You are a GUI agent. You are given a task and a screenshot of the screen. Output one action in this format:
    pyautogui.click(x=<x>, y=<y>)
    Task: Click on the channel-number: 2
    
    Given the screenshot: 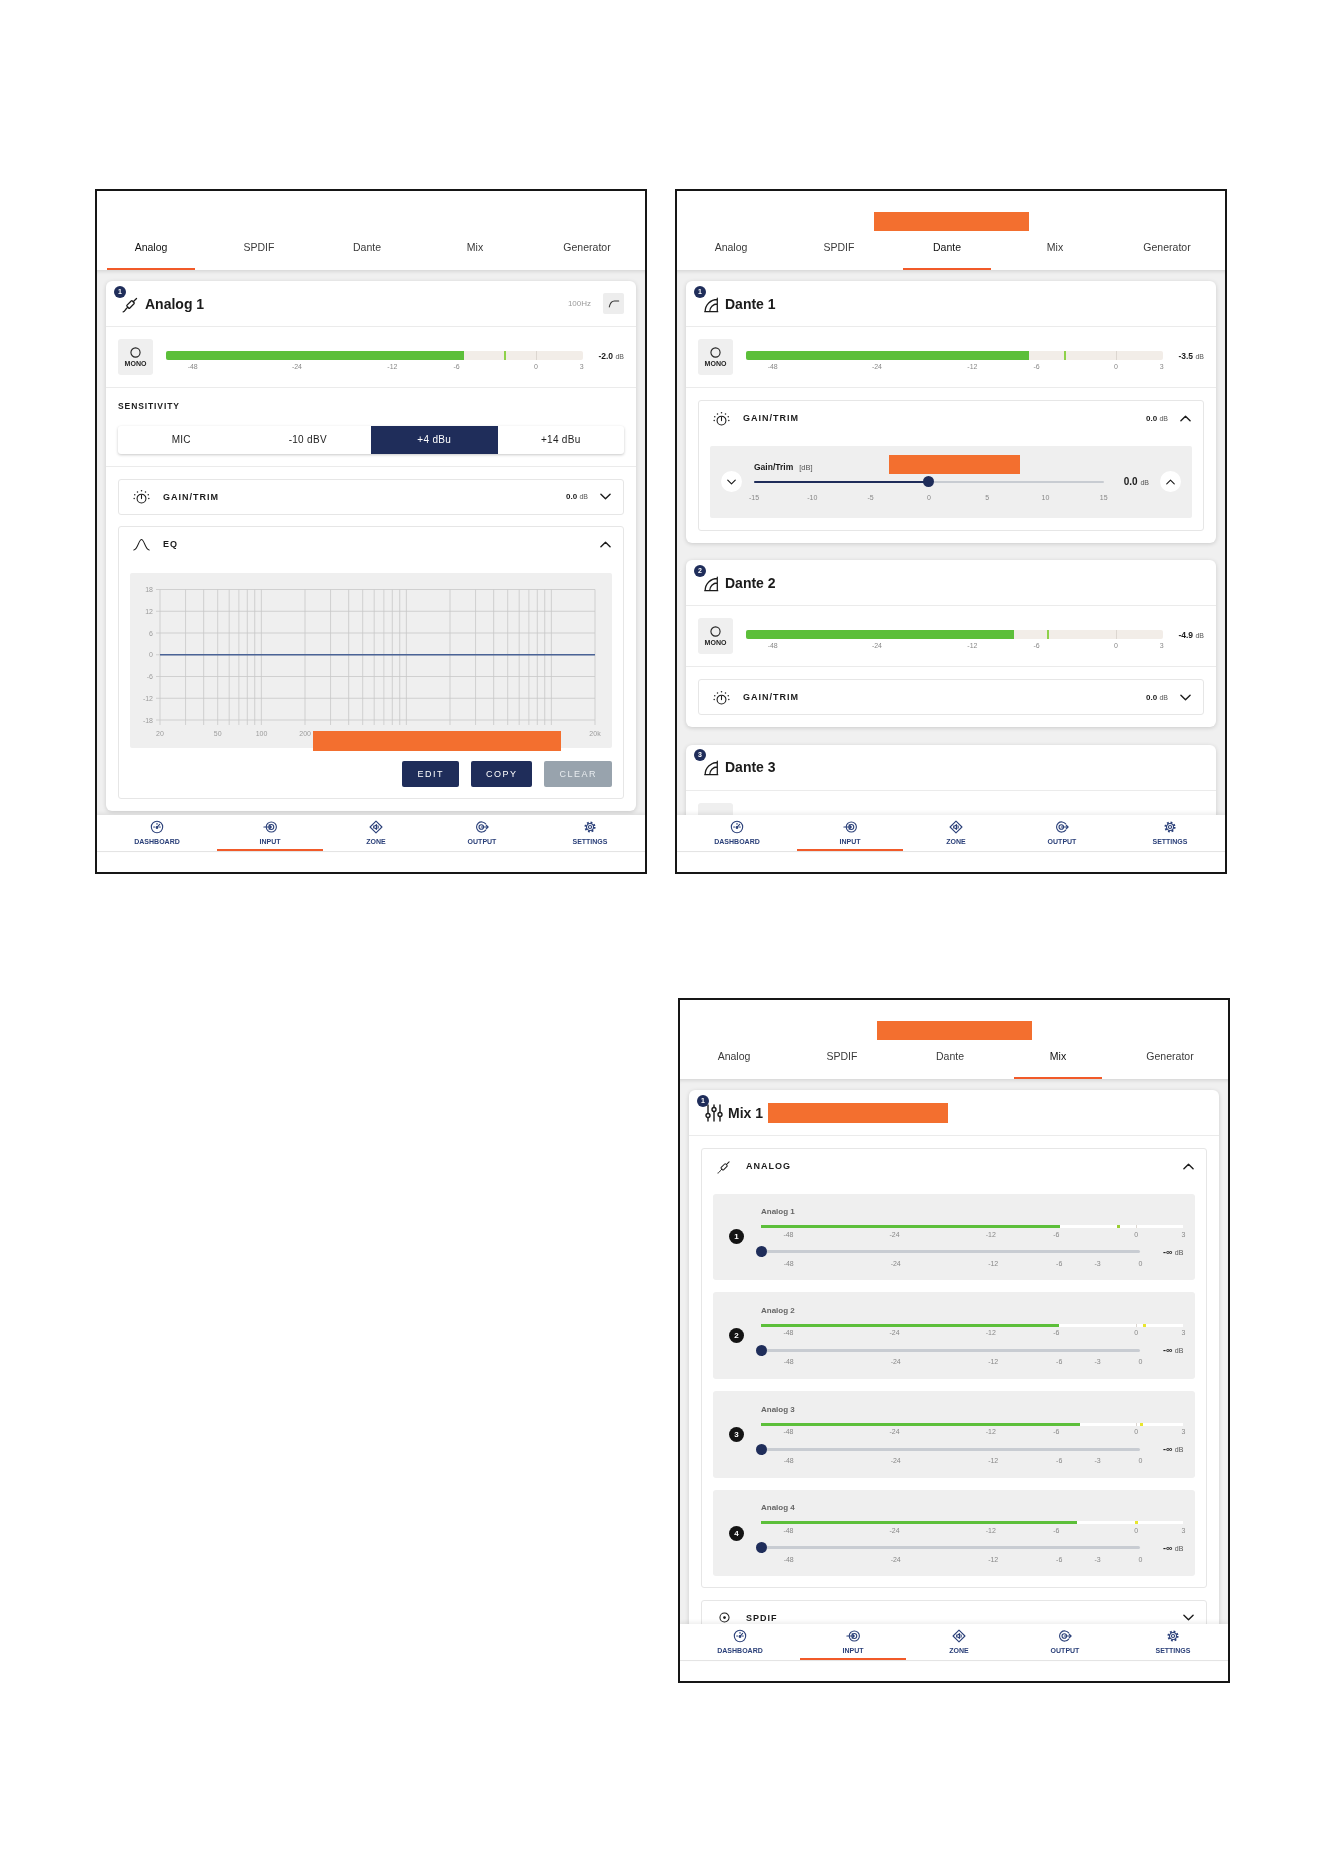 What is the action you would take?
    pyautogui.click(x=736, y=1336)
    